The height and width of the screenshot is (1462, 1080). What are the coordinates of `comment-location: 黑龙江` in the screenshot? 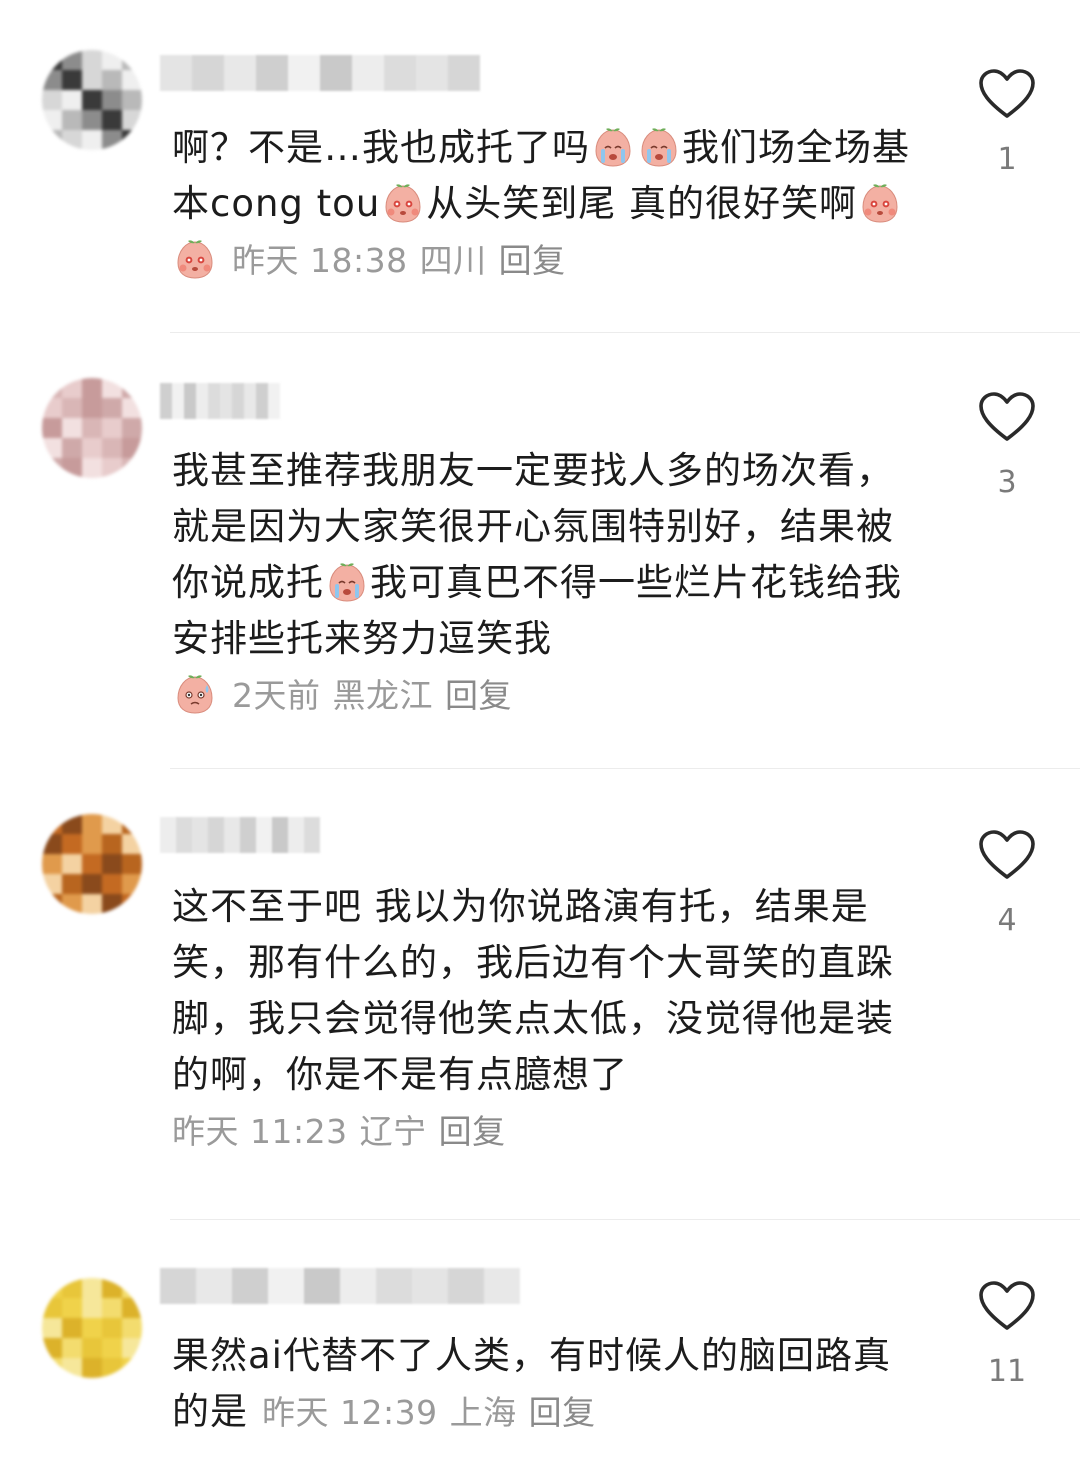 It's located at (382, 695).